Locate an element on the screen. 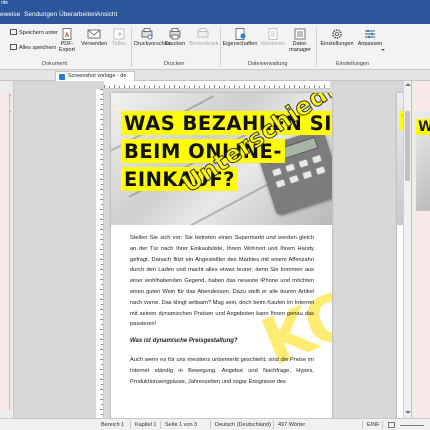 Image resolution: width=430 pixels, height=430 pixels. menu-item-ueberarbeiten: Überarbeiten is located at coordinates (78, 14).